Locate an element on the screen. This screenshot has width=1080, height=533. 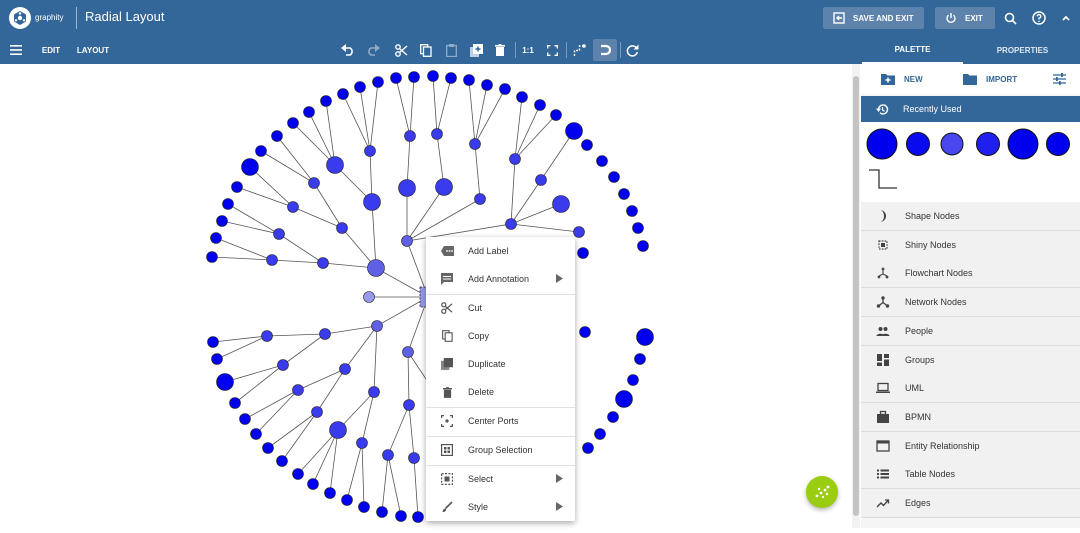
recent-node-light is located at coordinates (952, 144).